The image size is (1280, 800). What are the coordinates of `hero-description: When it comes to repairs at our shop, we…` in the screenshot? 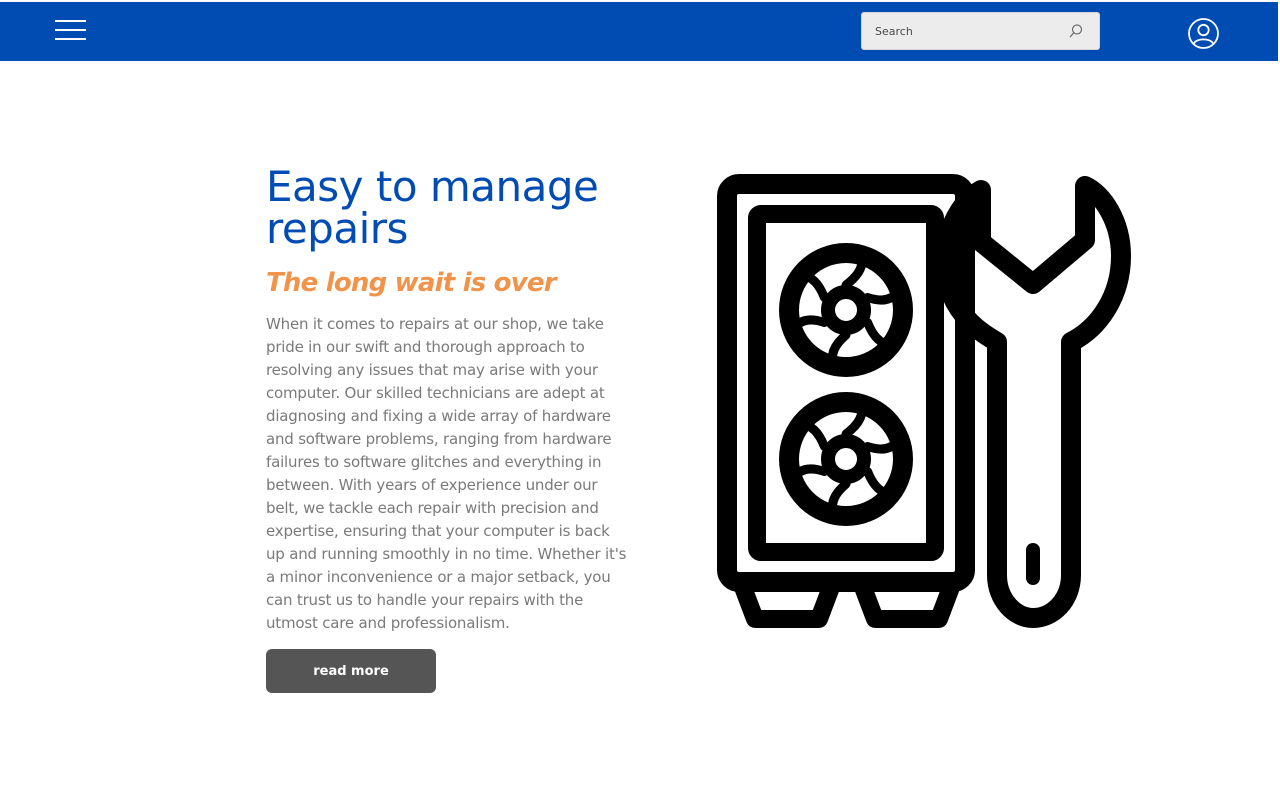 It's located at (446, 473).